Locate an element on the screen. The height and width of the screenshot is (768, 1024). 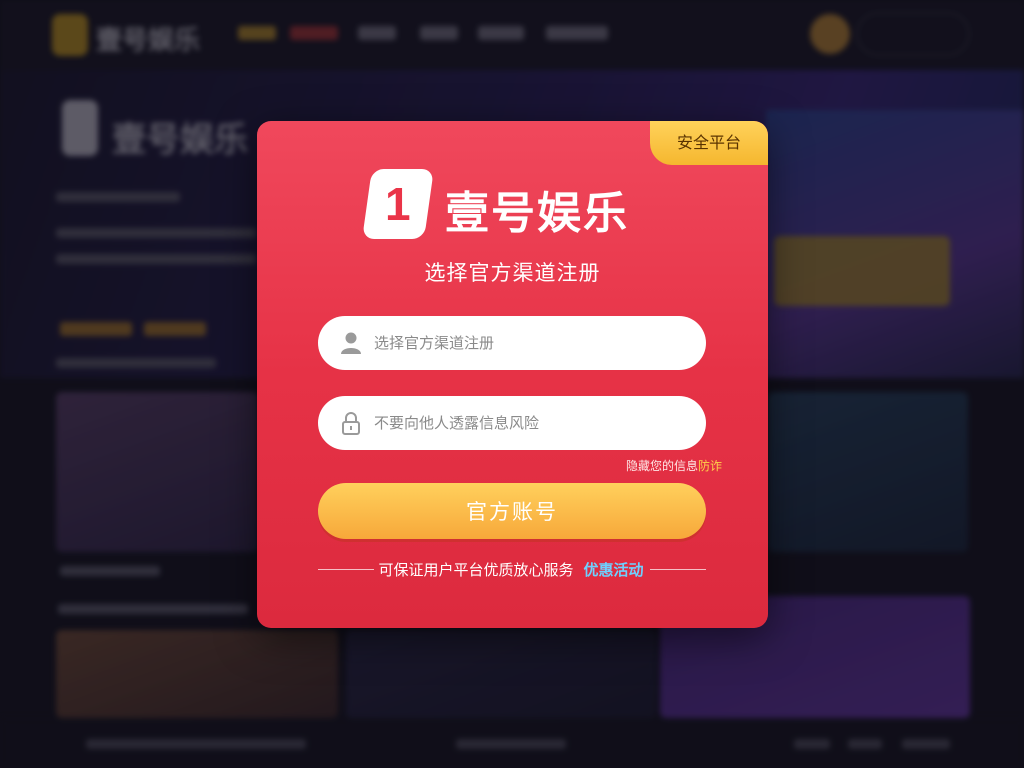
hint-highlight: 防诈 is located at coordinates (710, 466).